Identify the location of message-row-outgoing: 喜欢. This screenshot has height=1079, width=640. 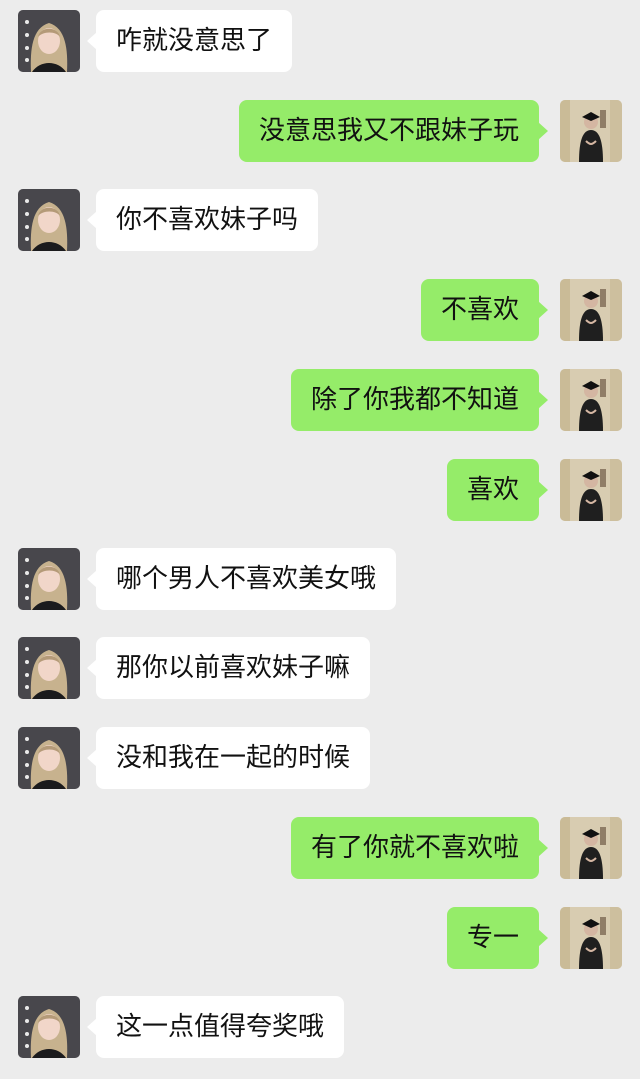
(320, 491).